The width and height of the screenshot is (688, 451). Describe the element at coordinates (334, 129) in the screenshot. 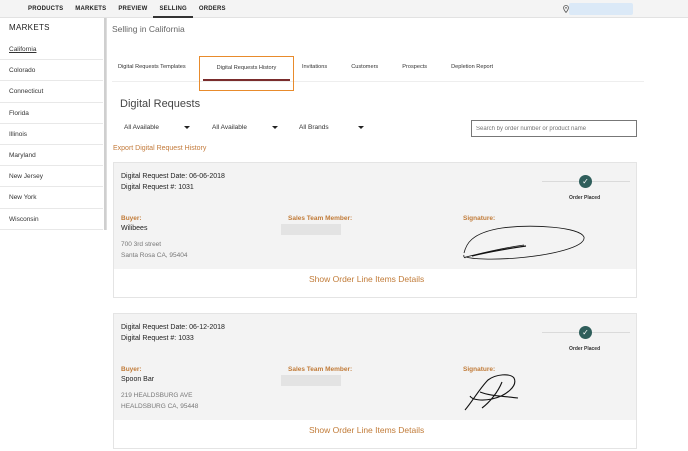

I see `filter-dropdown-brands: All Brands` at that location.